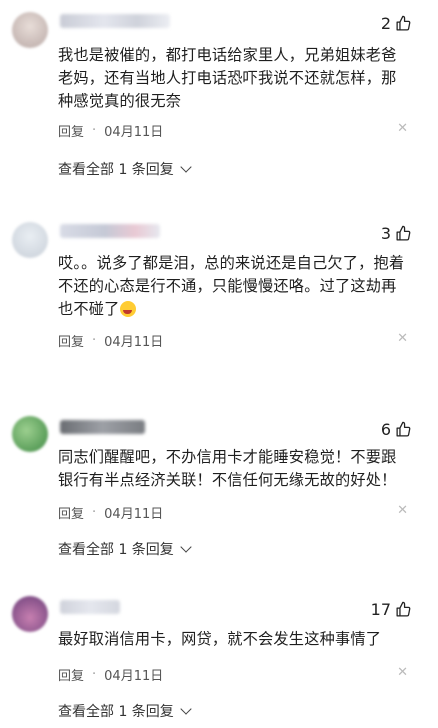  I want to click on like-count: 6, so click(385, 429).